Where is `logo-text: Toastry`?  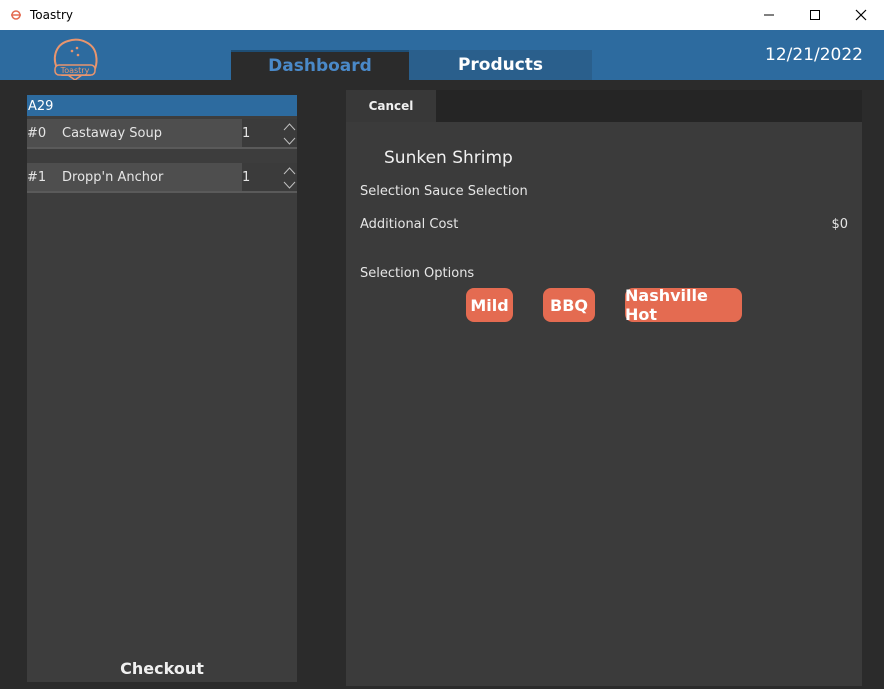
logo-text: Toastry is located at coordinates (75, 70).